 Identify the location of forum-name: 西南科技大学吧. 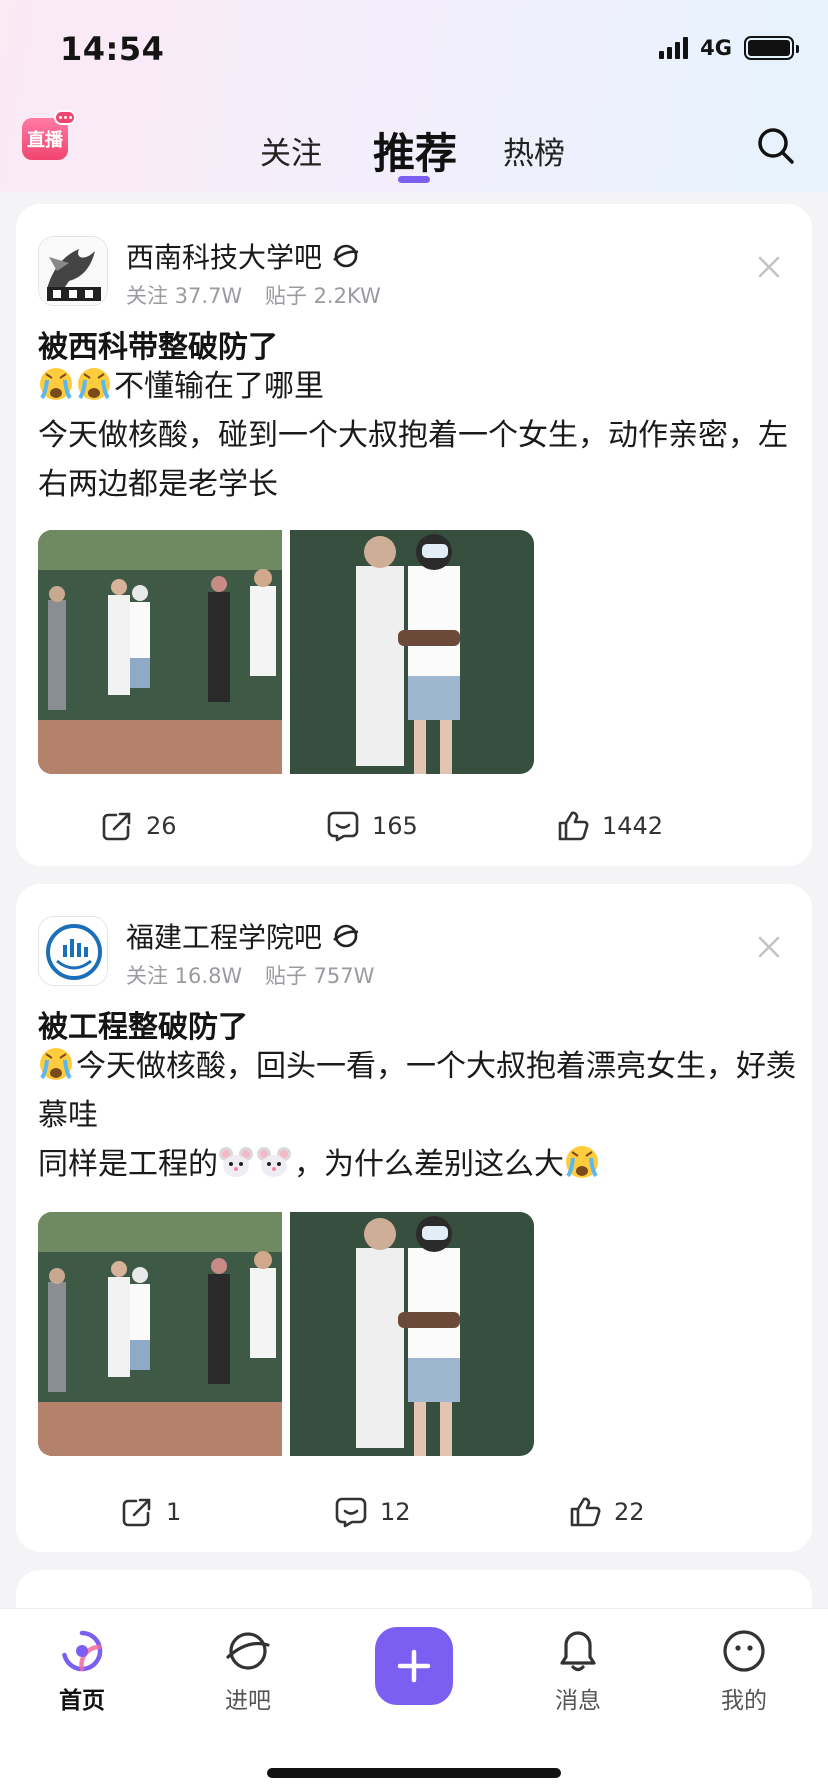
(243, 256).